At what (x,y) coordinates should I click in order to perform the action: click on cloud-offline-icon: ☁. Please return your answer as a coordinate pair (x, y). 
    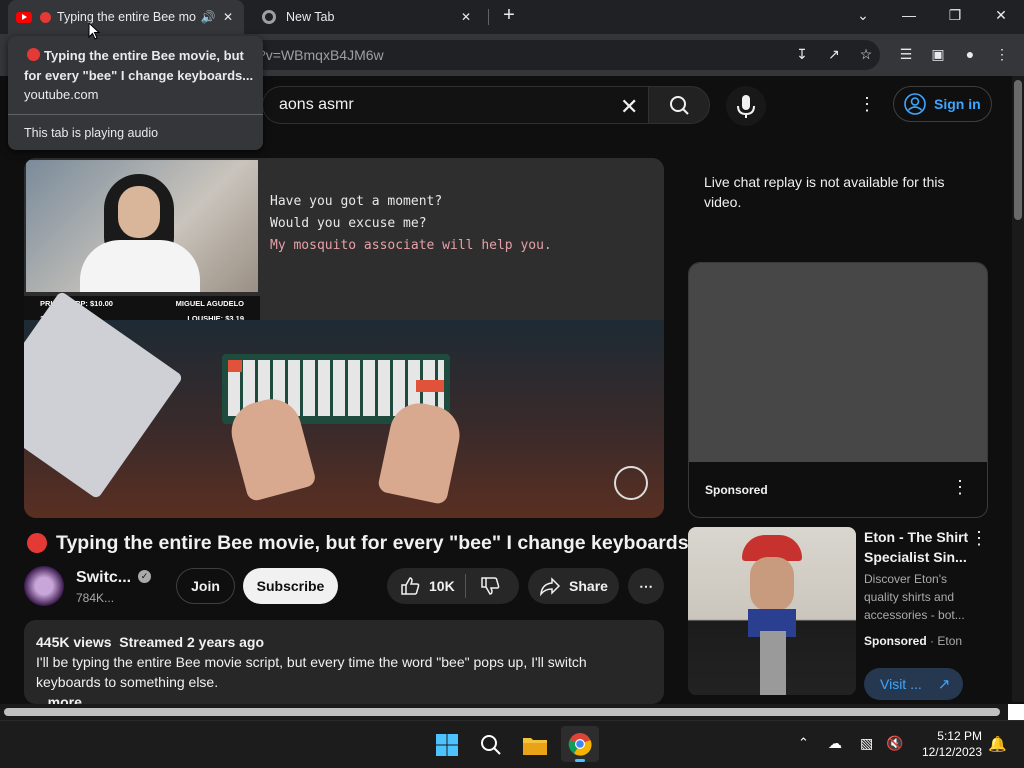
    Looking at the image, I should click on (835, 743).